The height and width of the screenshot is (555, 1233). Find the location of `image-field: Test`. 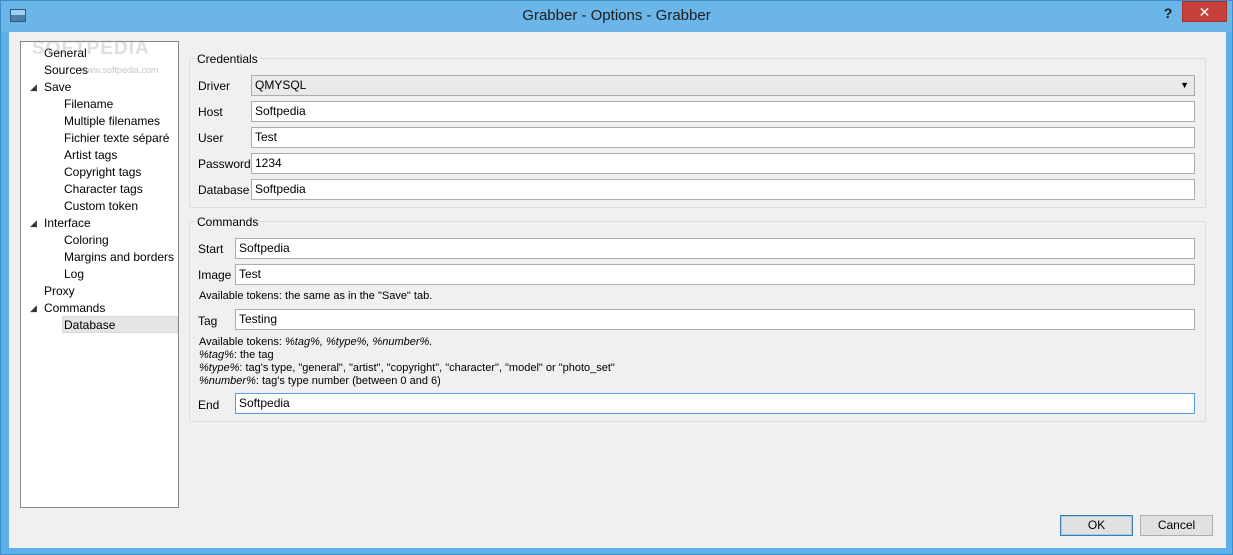

image-field: Test is located at coordinates (715, 274).